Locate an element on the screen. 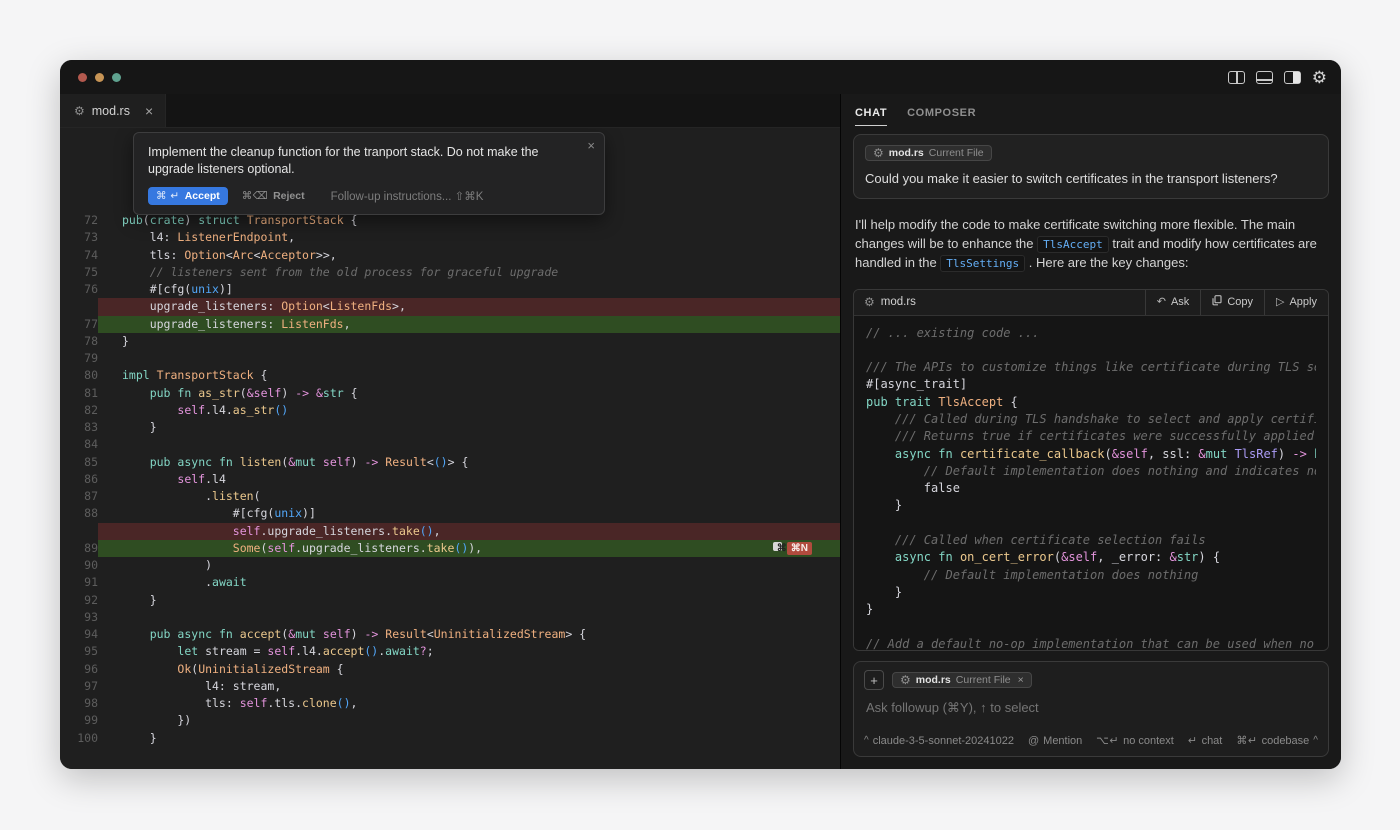 This screenshot has height=830, width=1400. accept-button: ⌘ ↵ Accept is located at coordinates (188, 196).